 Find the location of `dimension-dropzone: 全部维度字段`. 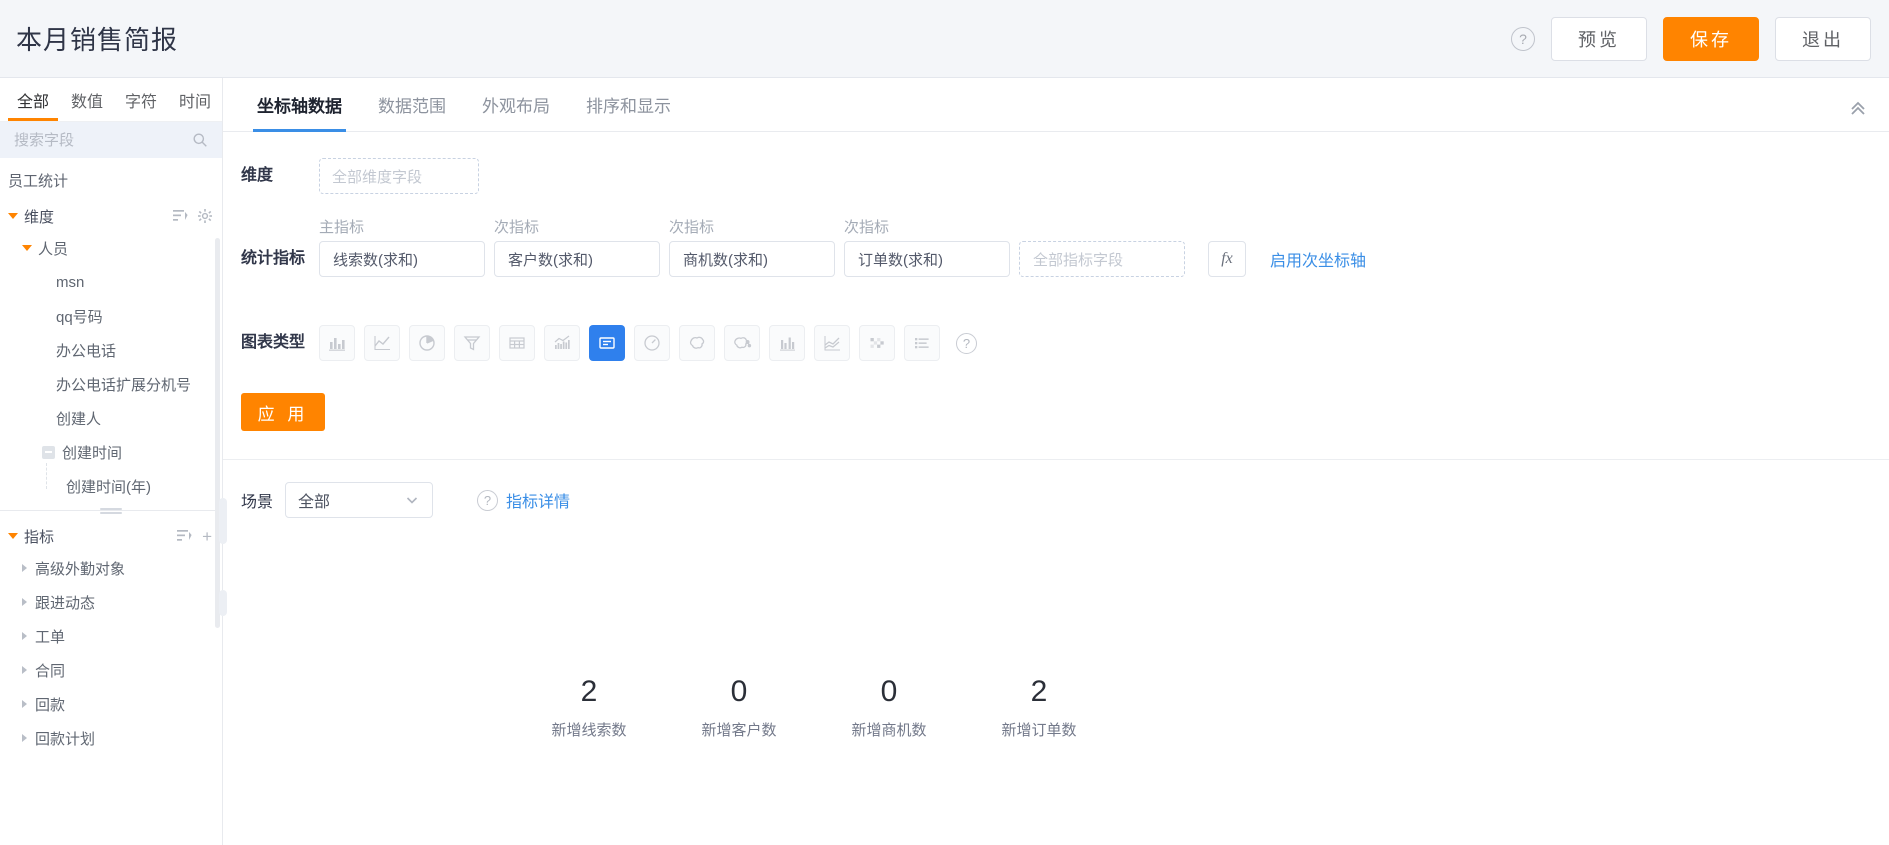

dimension-dropzone: 全部维度字段 is located at coordinates (399, 176).